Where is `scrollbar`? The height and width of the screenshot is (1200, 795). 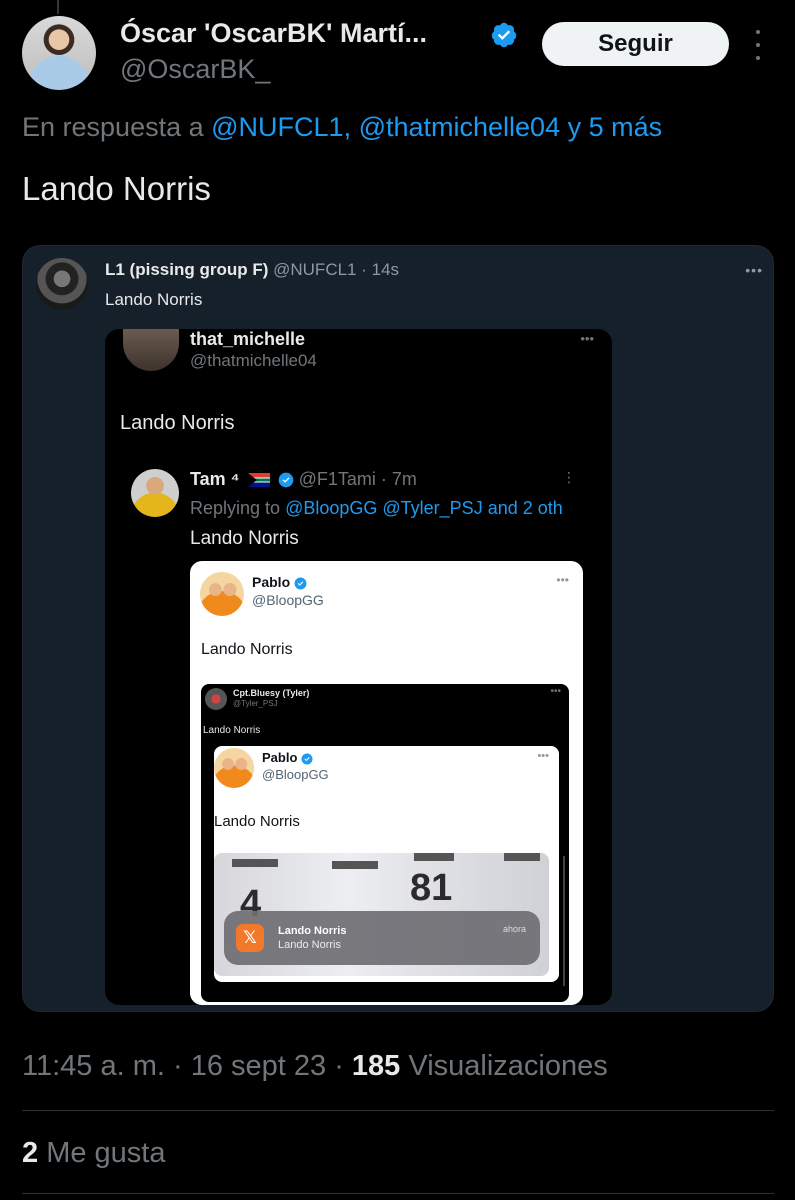
scrollbar is located at coordinates (564, 921).